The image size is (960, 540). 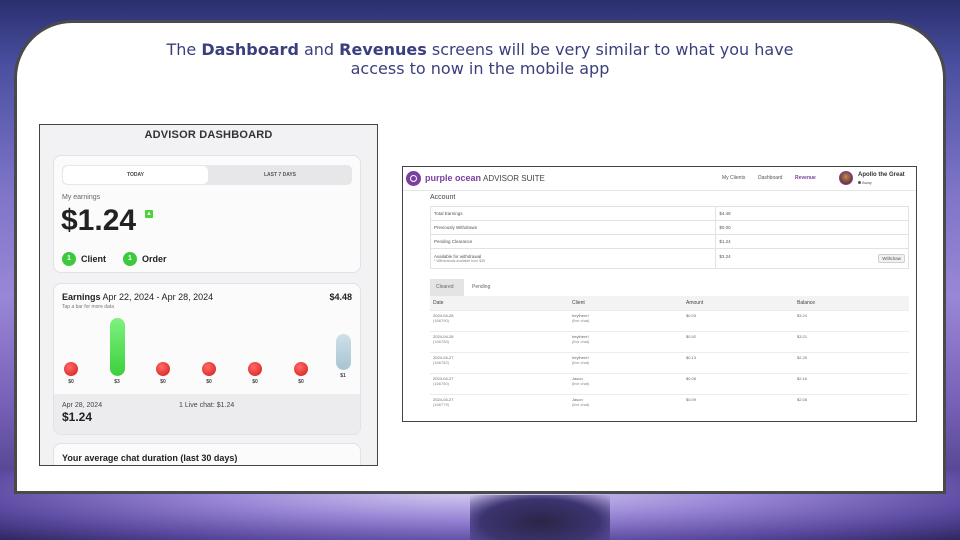 What do you see at coordinates (881, 175) in the screenshot?
I see `user-name: Apollo the Great` at bounding box center [881, 175].